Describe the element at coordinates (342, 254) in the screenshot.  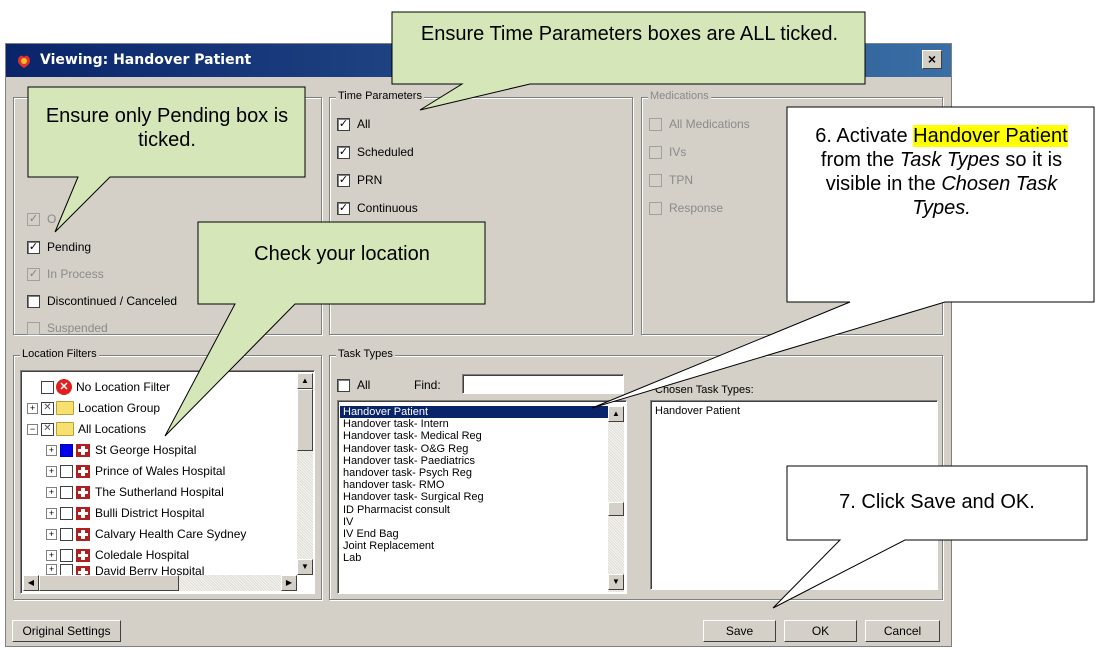
I see `location-callout: Check your location` at that location.